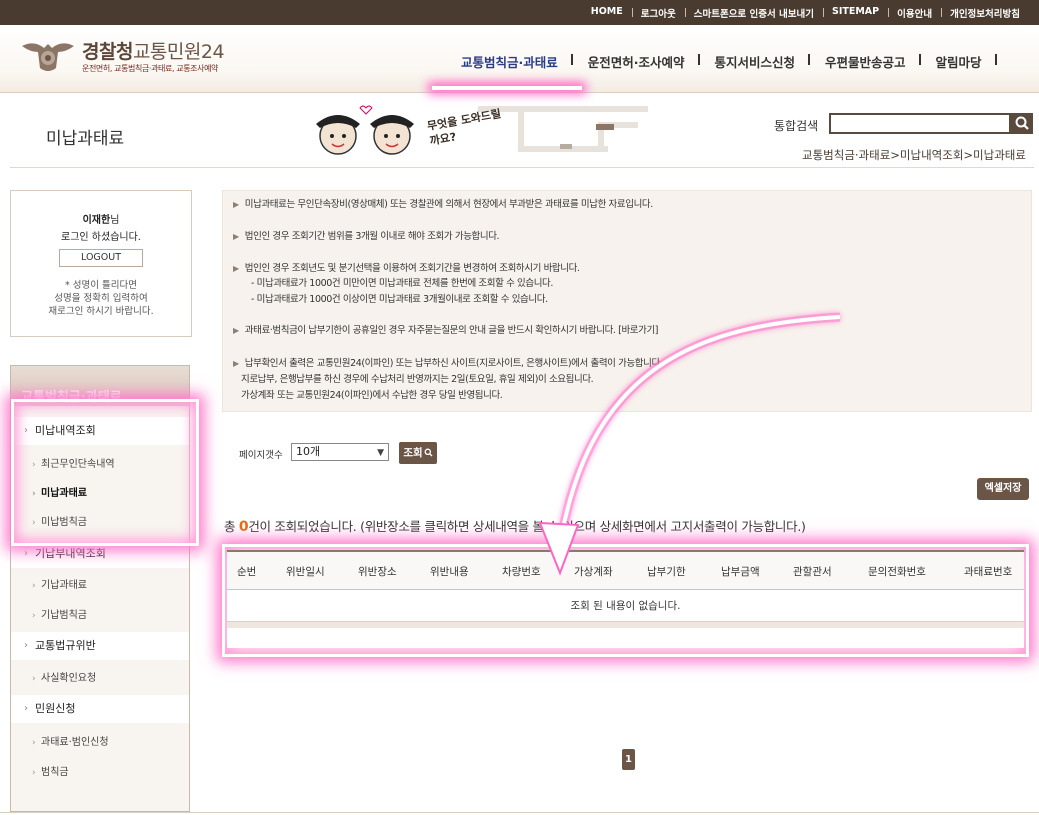 The height and width of the screenshot is (815, 1039). Describe the element at coordinates (100, 646) in the screenshot. I see `lnb-traffic-violation: 교통법규위반` at that location.